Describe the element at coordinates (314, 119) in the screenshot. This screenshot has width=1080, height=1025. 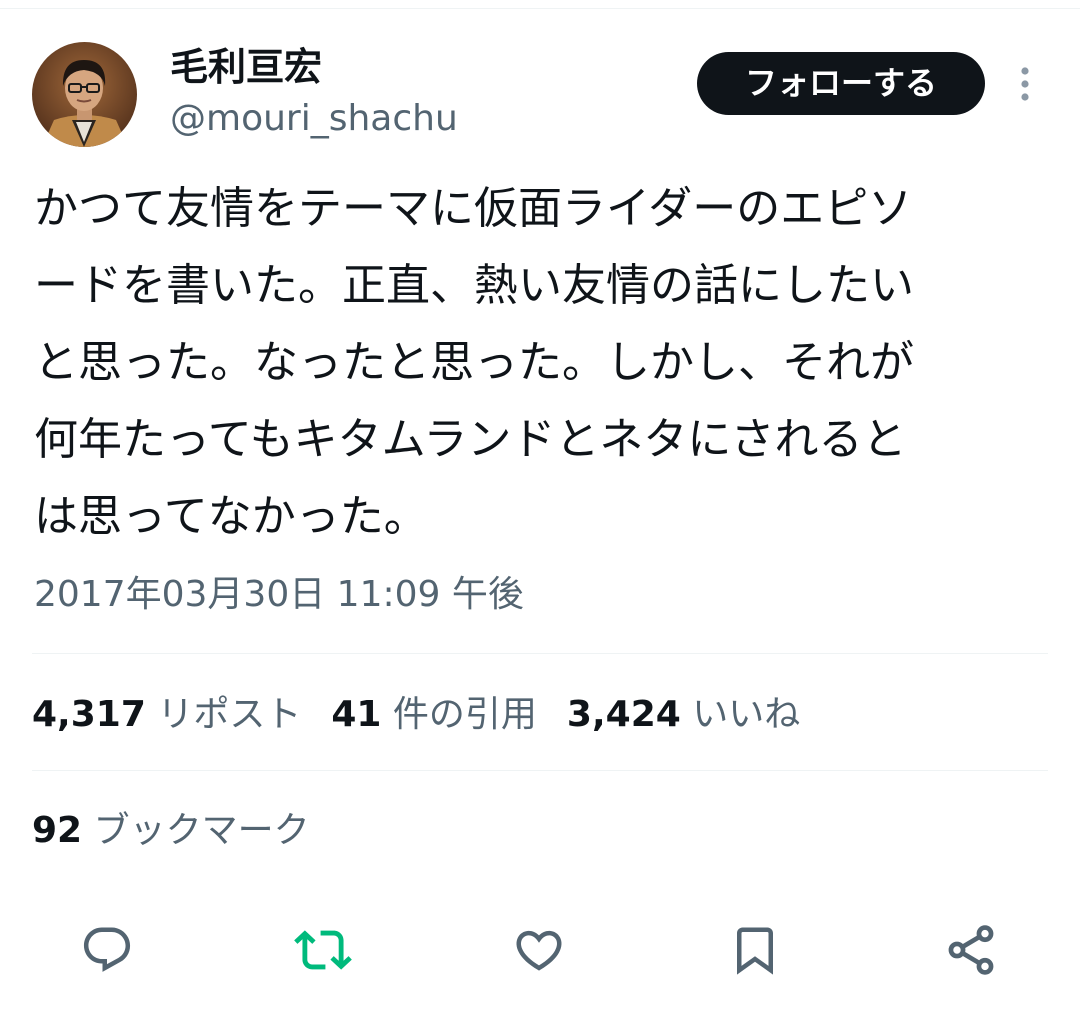
I see `author-handle: @mouri_shachu` at that location.